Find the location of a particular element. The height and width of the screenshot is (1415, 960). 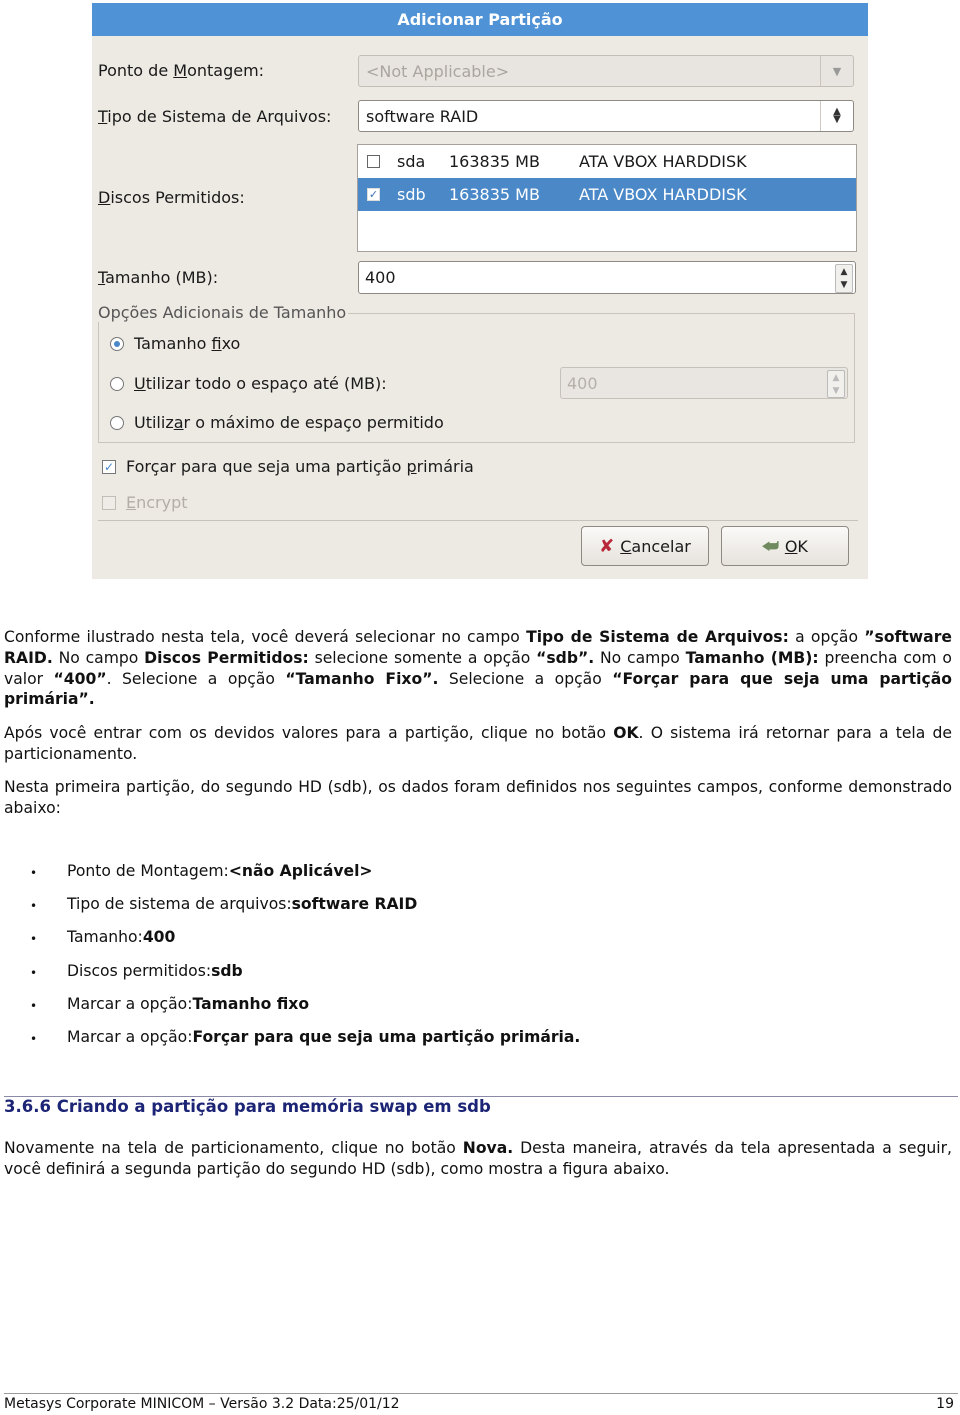

list-item-value: Tamanho fixo is located at coordinates (251, 1003).